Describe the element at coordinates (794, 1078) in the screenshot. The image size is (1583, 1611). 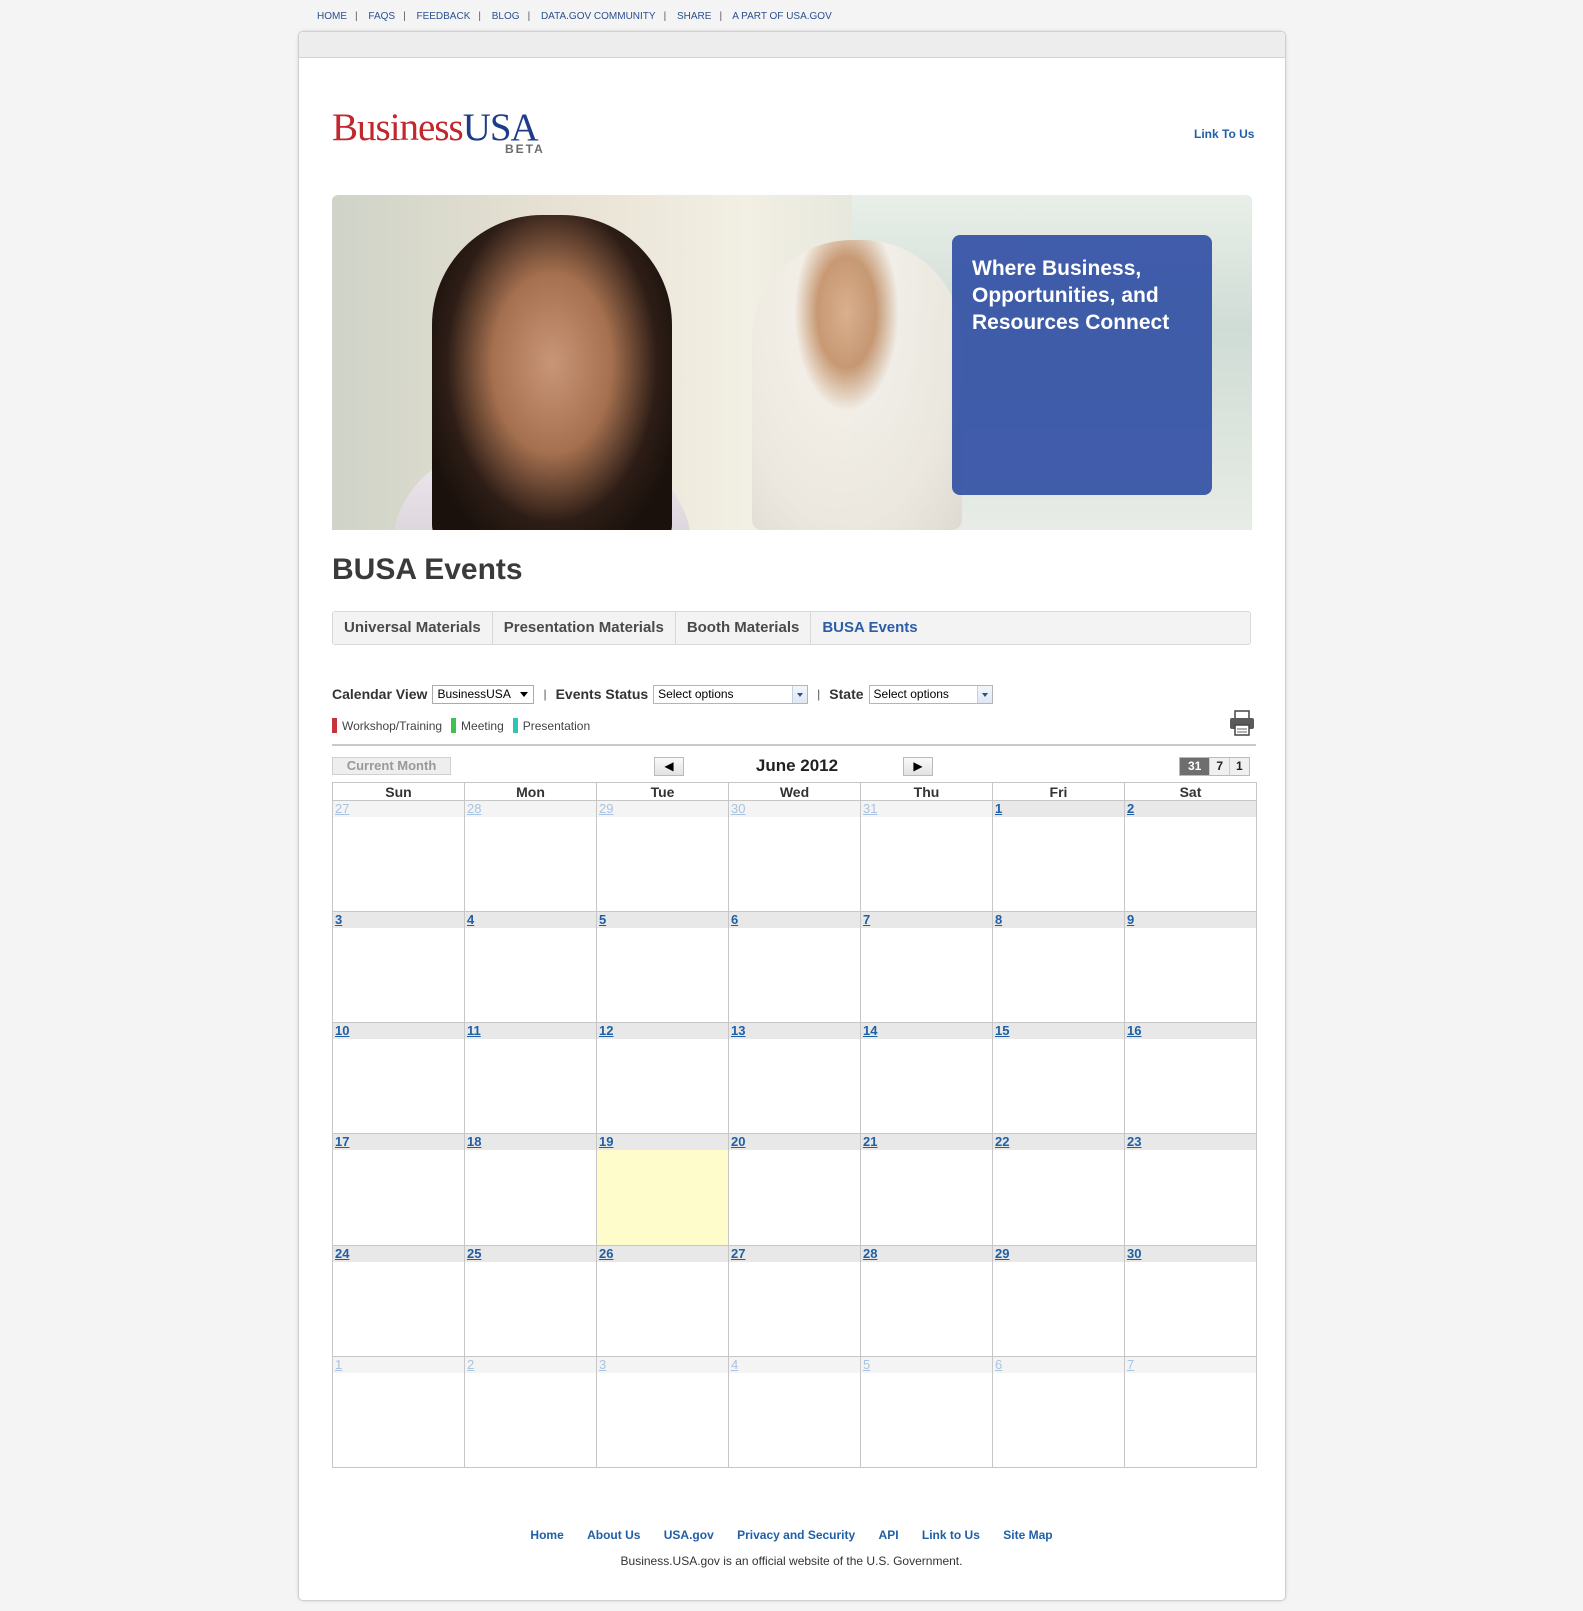
I see `day-cell: 13` at that location.